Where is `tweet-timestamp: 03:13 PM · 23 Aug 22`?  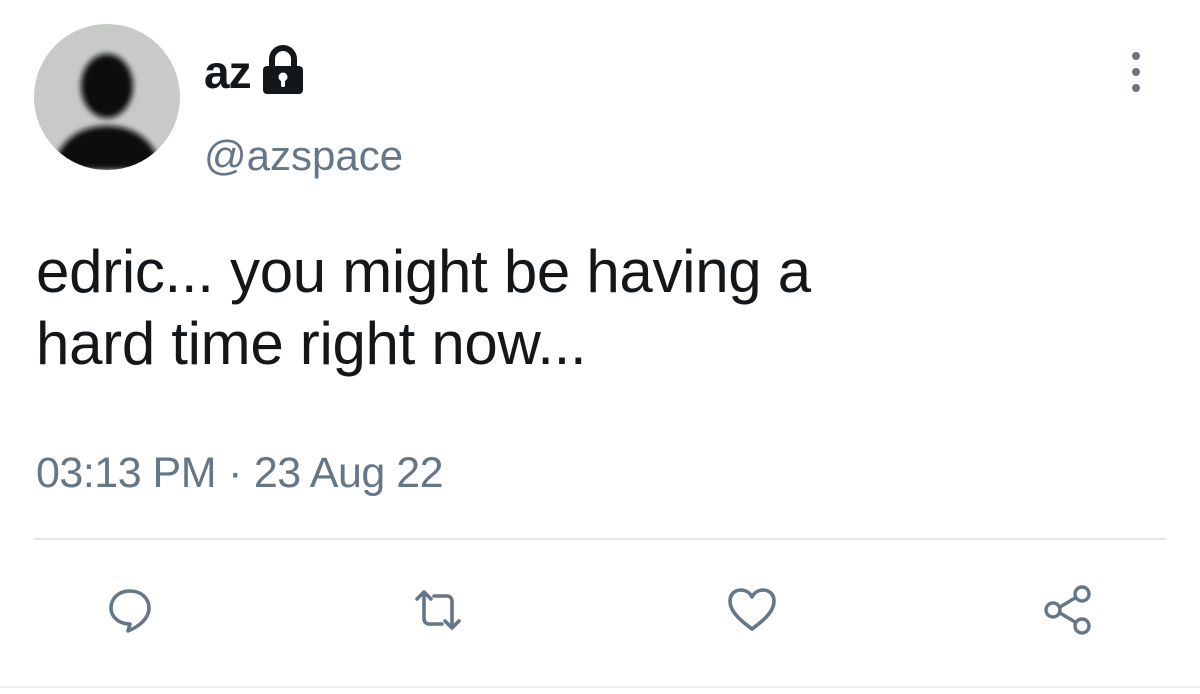 tweet-timestamp: 03:13 PM · 23 Aug 22 is located at coordinates (240, 473).